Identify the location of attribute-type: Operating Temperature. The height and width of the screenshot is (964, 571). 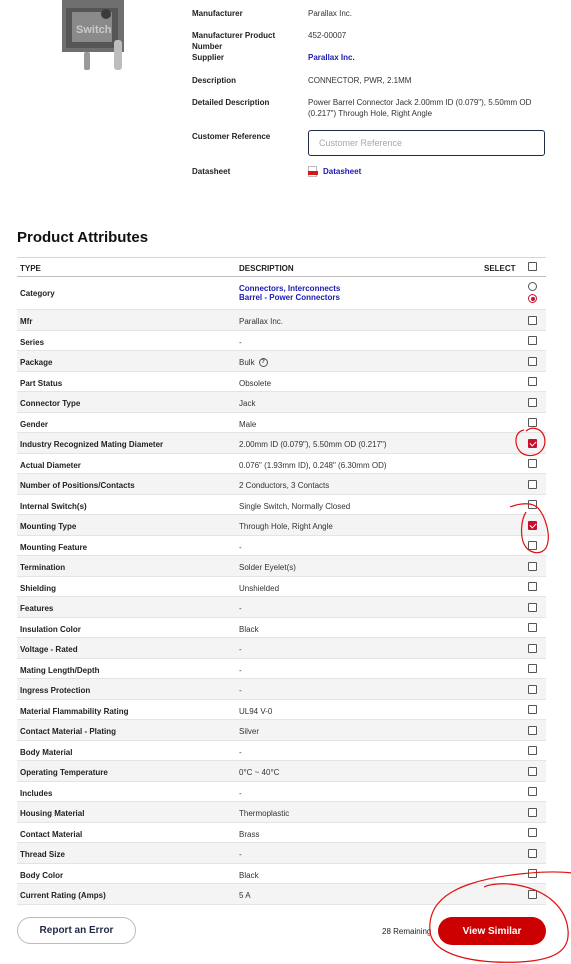
(64, 772).